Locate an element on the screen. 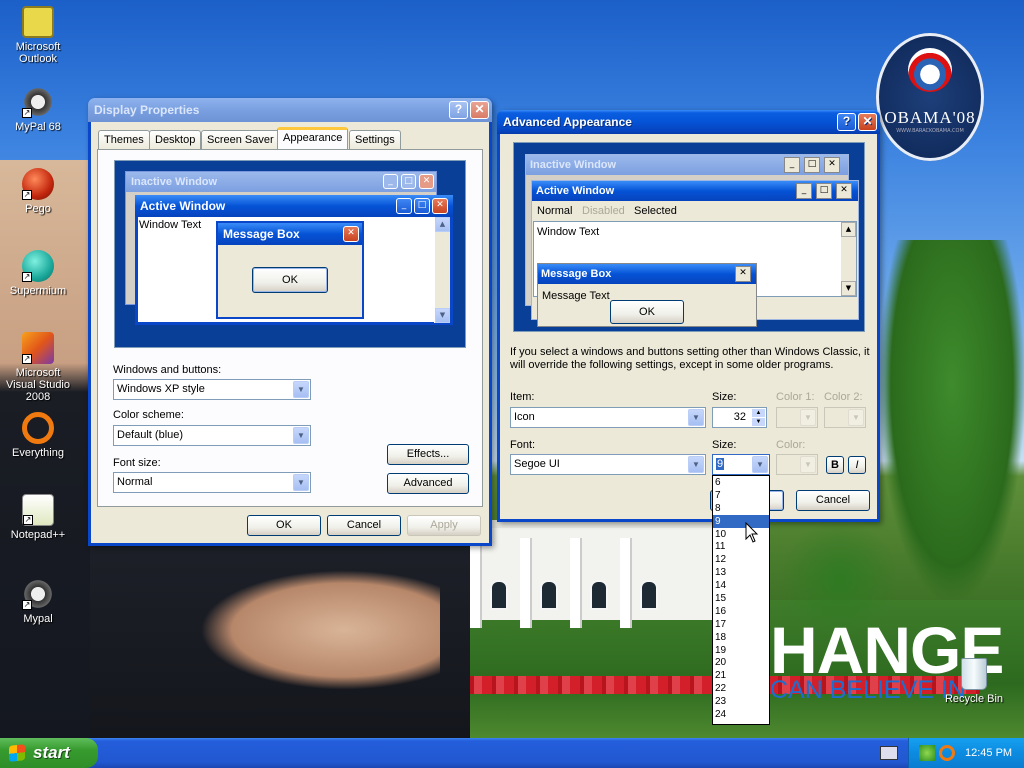 The height and width of the screenshot is (768, 1024). desktop-icon-mypal: ↗ Mypal is located at coordinates (38, 601).